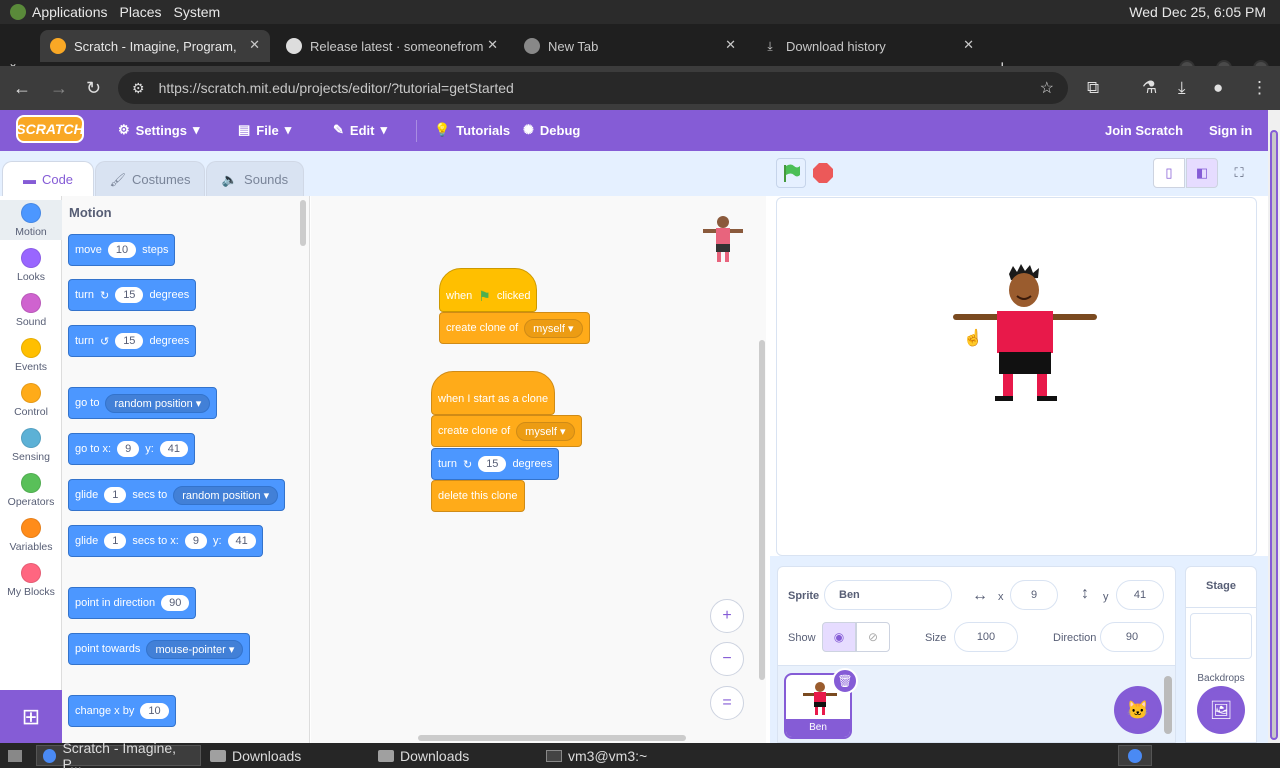 This screenshot has height=772, width=1280. I want to click on block-turn-right: turn ↻ 15 degrees, so click(132, 295).